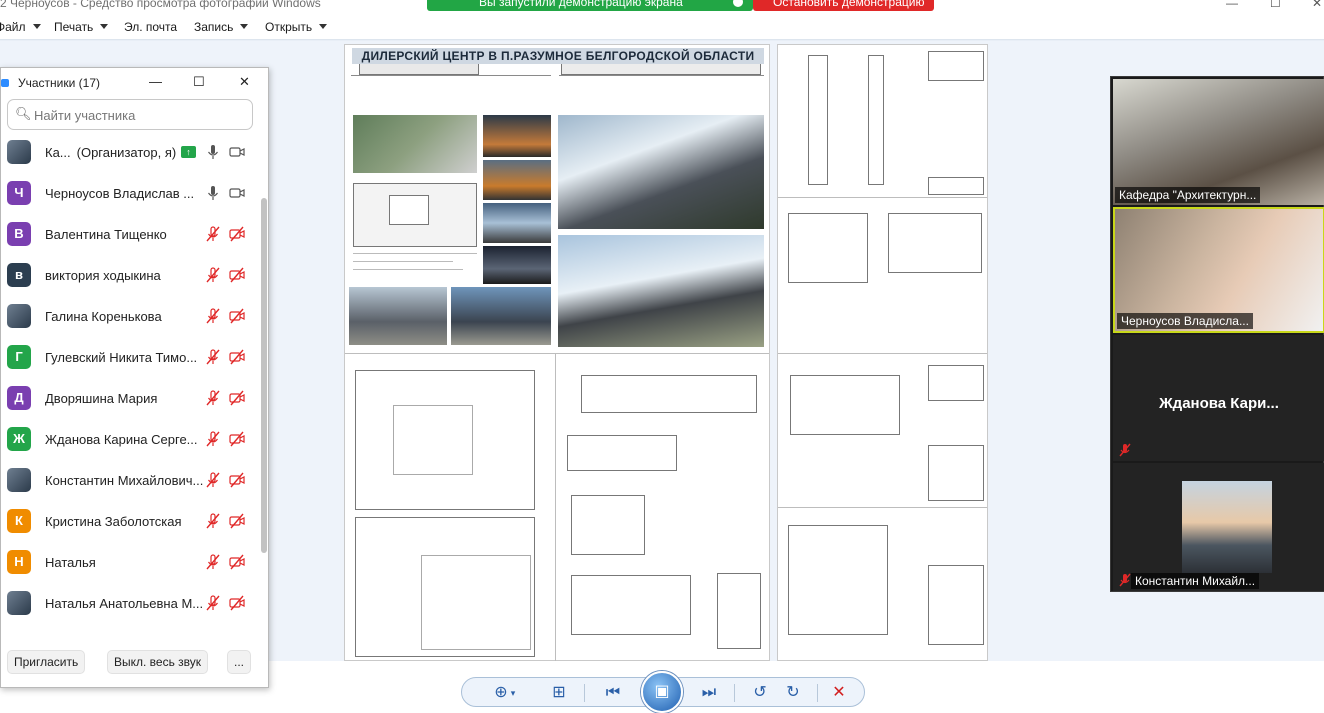 The width and height of the screenshot is (1324, 713). Describe the element at coordinates (513, 693) in the screenshot. I see `chevron-down-icon: ▾` at that location.